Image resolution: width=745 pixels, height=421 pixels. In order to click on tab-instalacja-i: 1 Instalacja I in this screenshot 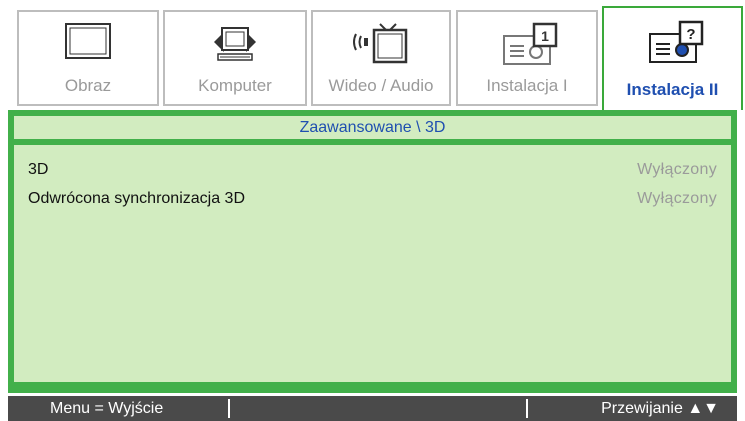, I will do `click(527, 58)`.